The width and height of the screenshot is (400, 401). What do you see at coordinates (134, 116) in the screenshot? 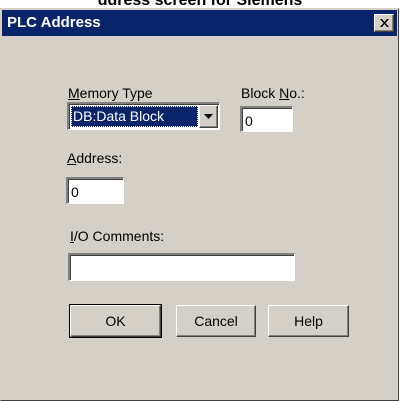
I see `memory-type-selected-value: DB:Data Block` at bounding box center [134, 116].